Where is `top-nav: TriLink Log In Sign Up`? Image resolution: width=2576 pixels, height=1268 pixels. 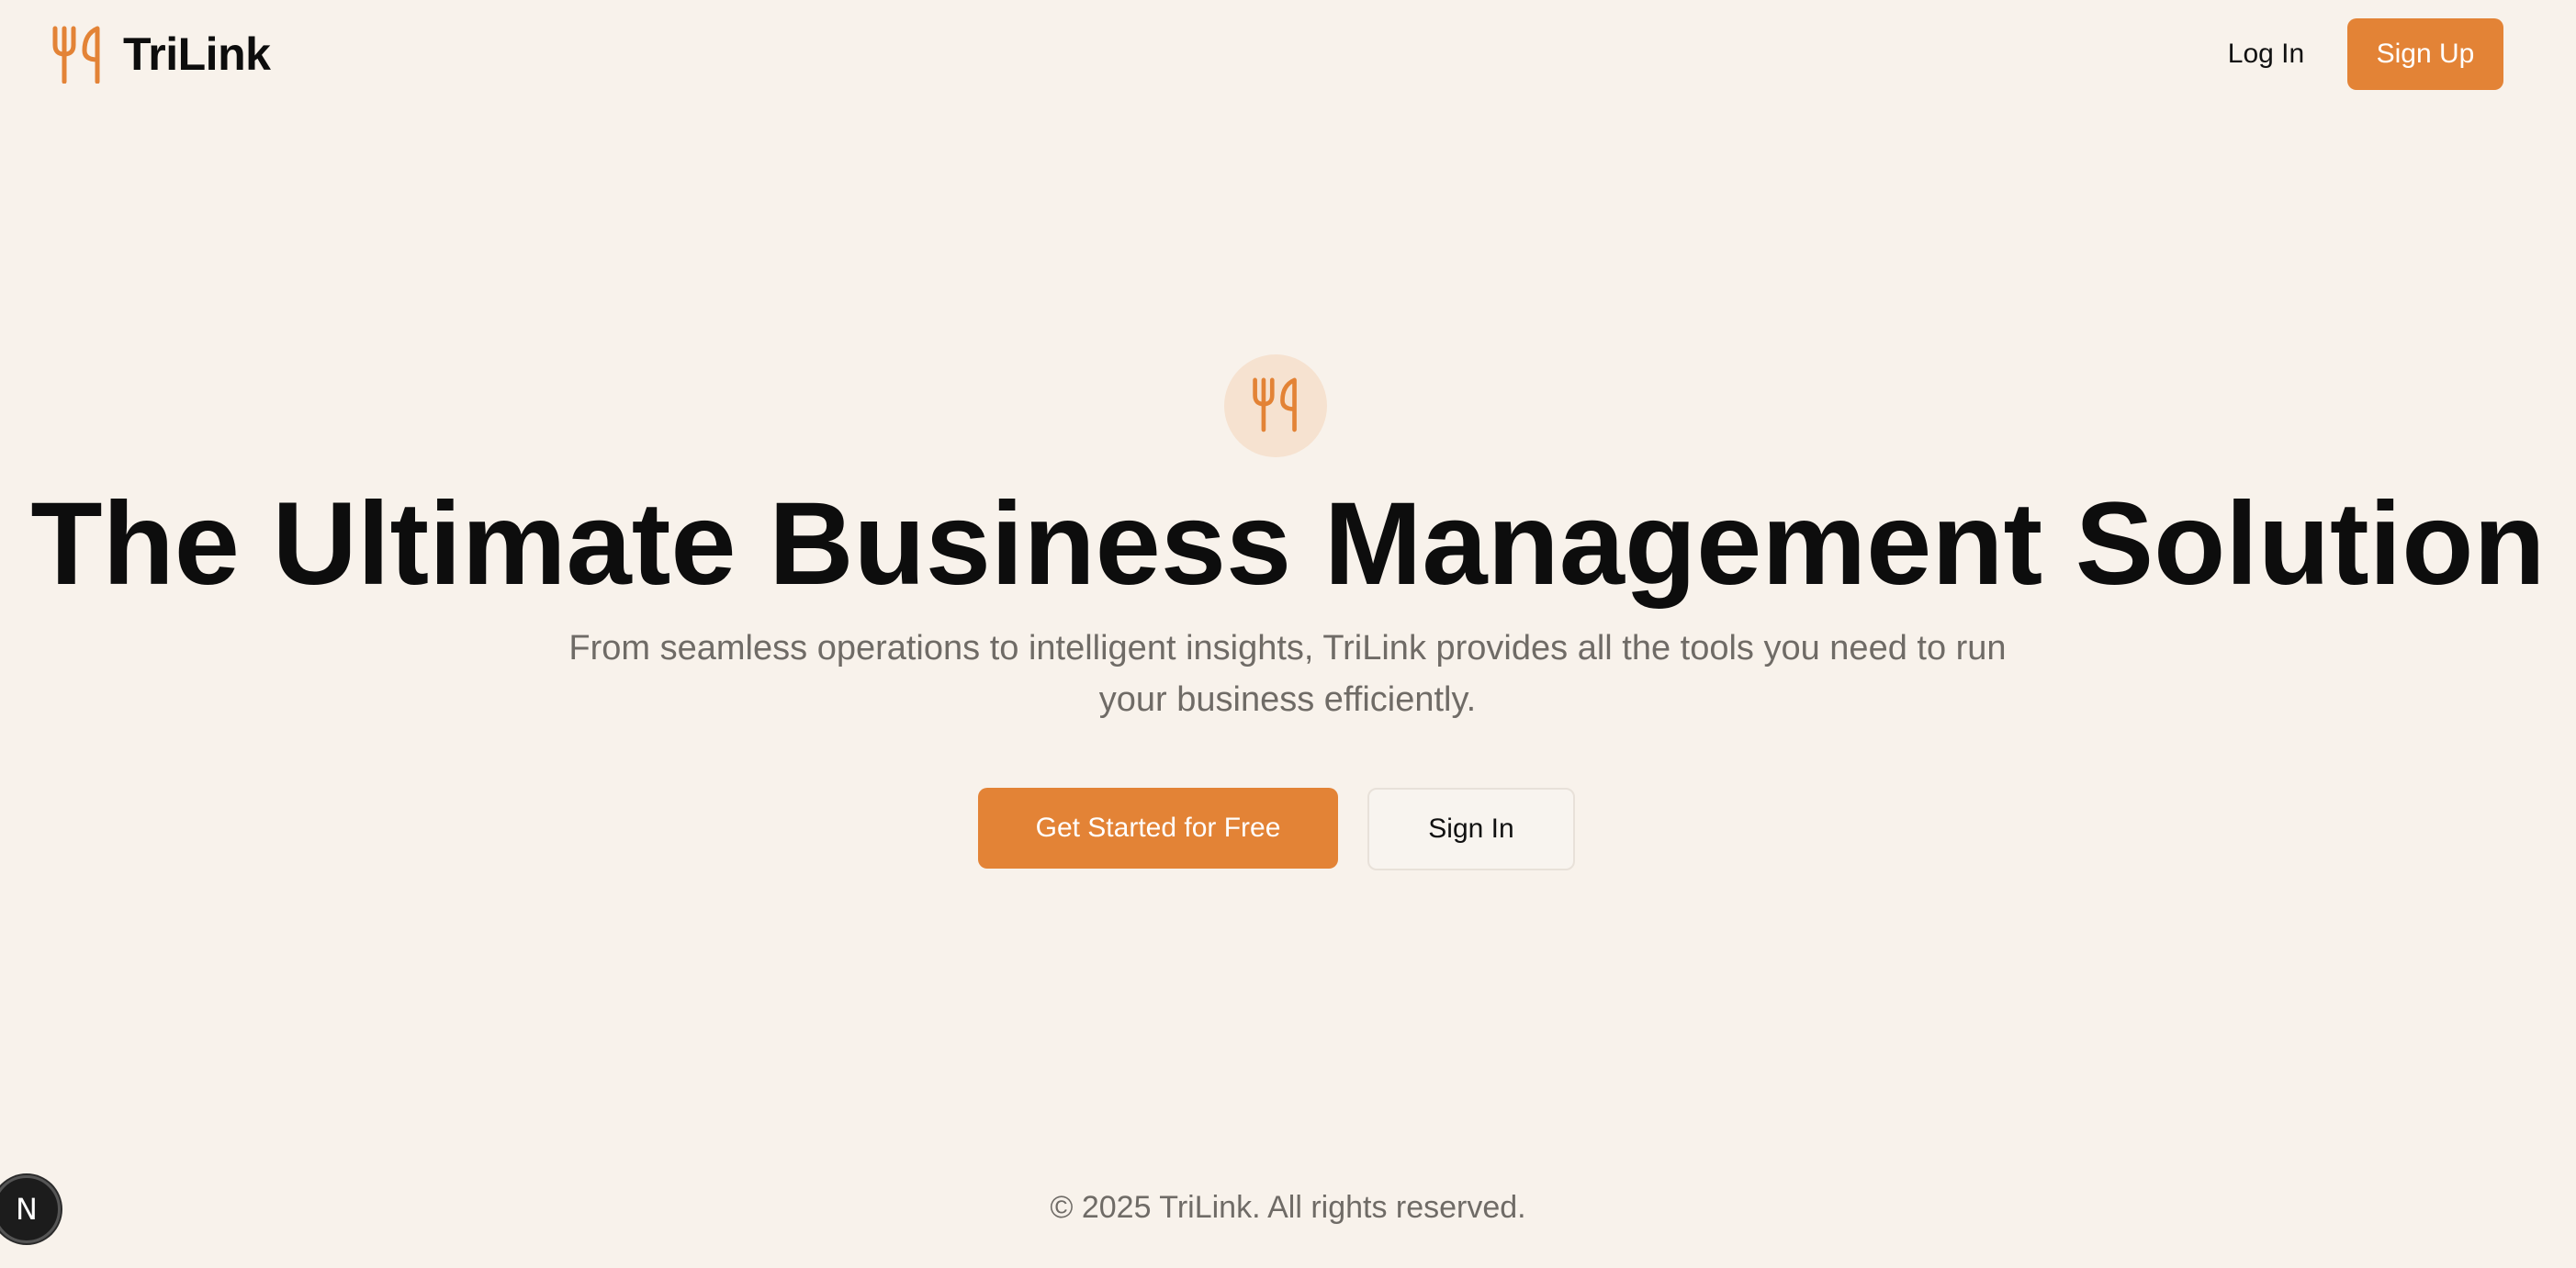 top-nav: TriLink Log In Sign Up is located at coordinates (1288, 54).